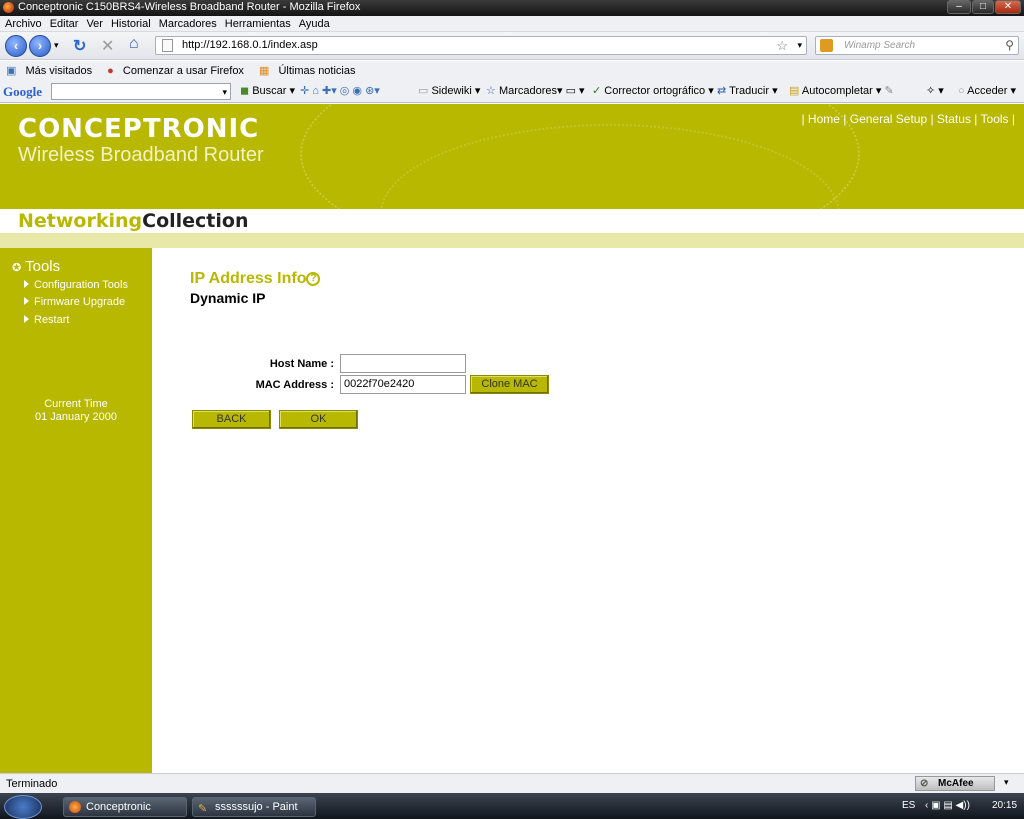 This screenshot has height=819, width=1024. I want to click on google-dropdown-icon: ▾, so click(224, 92).